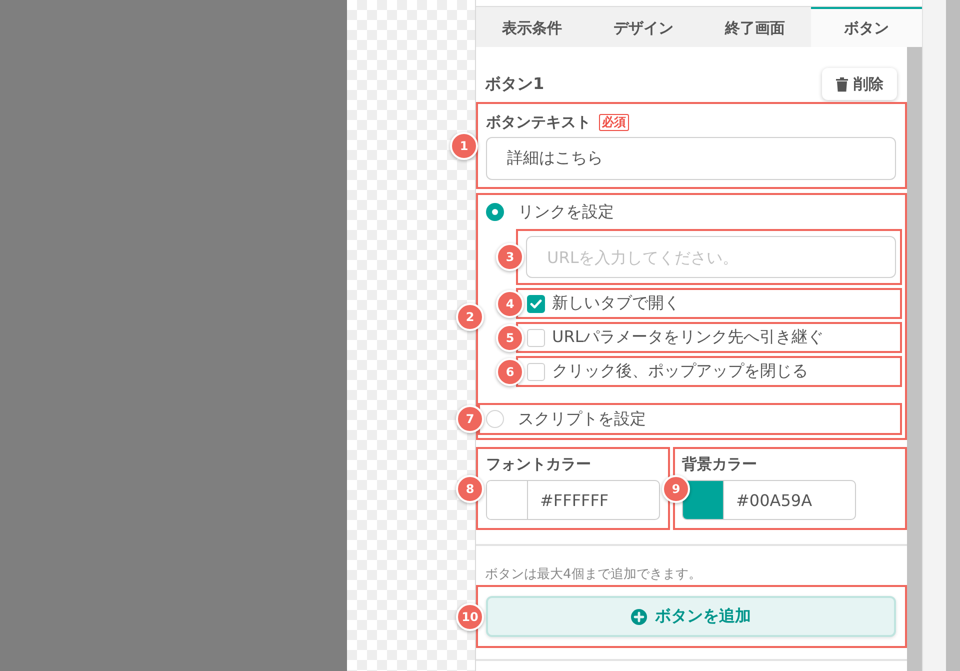 This screenshot has width=960, height=671. I want to click on radio-label: リンクを設定, so click(566, 212).